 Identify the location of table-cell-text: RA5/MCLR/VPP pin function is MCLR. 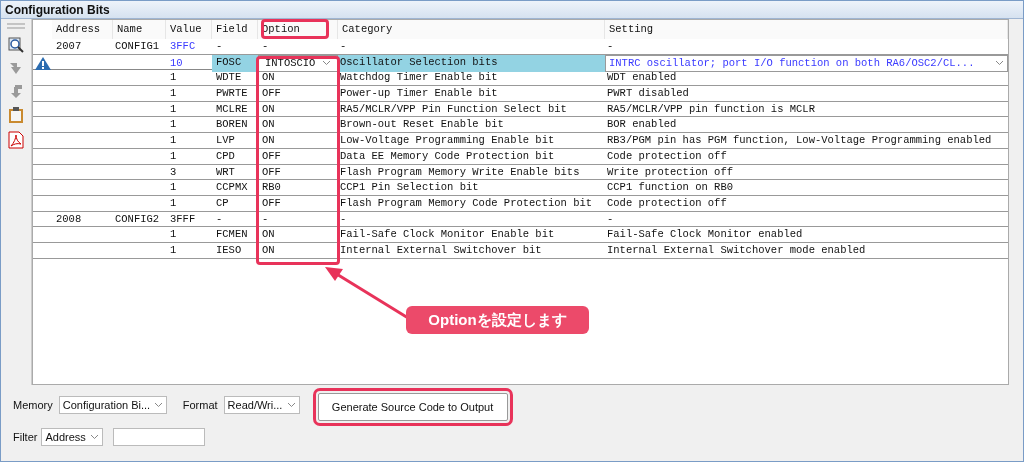
(711, 109).